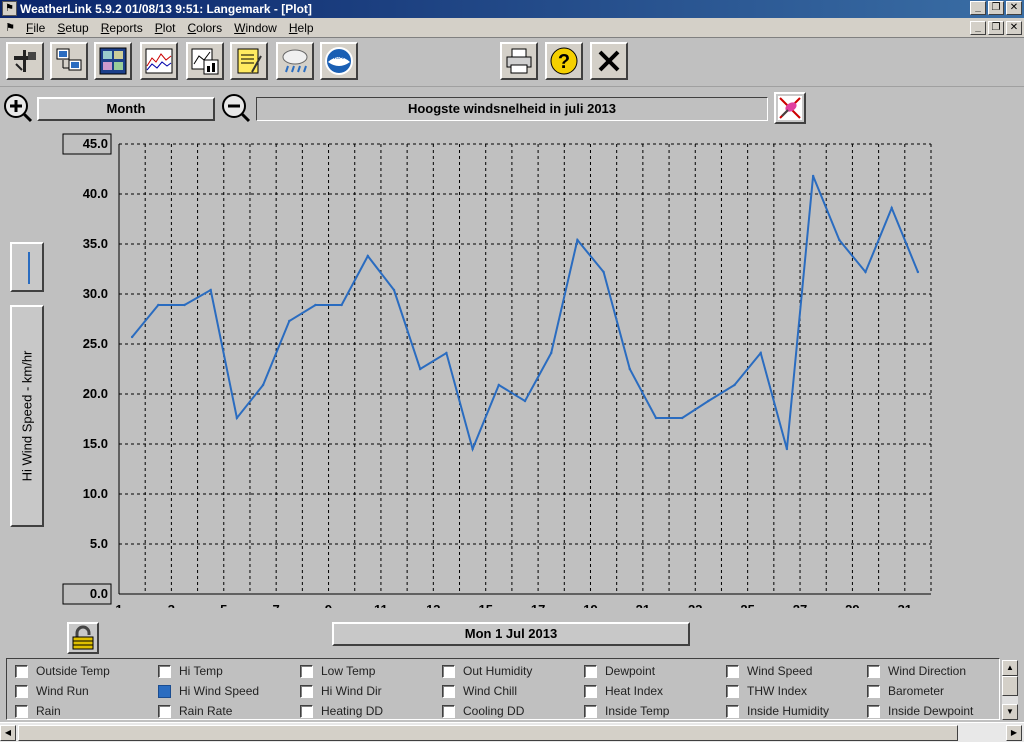 Image resolution: width=1024 pixels, height=742 pixels. What do you see at coordinates (62, 671) in the screenshot?
I see `series-checkbox-outside-temp: Outside Temp` at bounding box center [62, 671].